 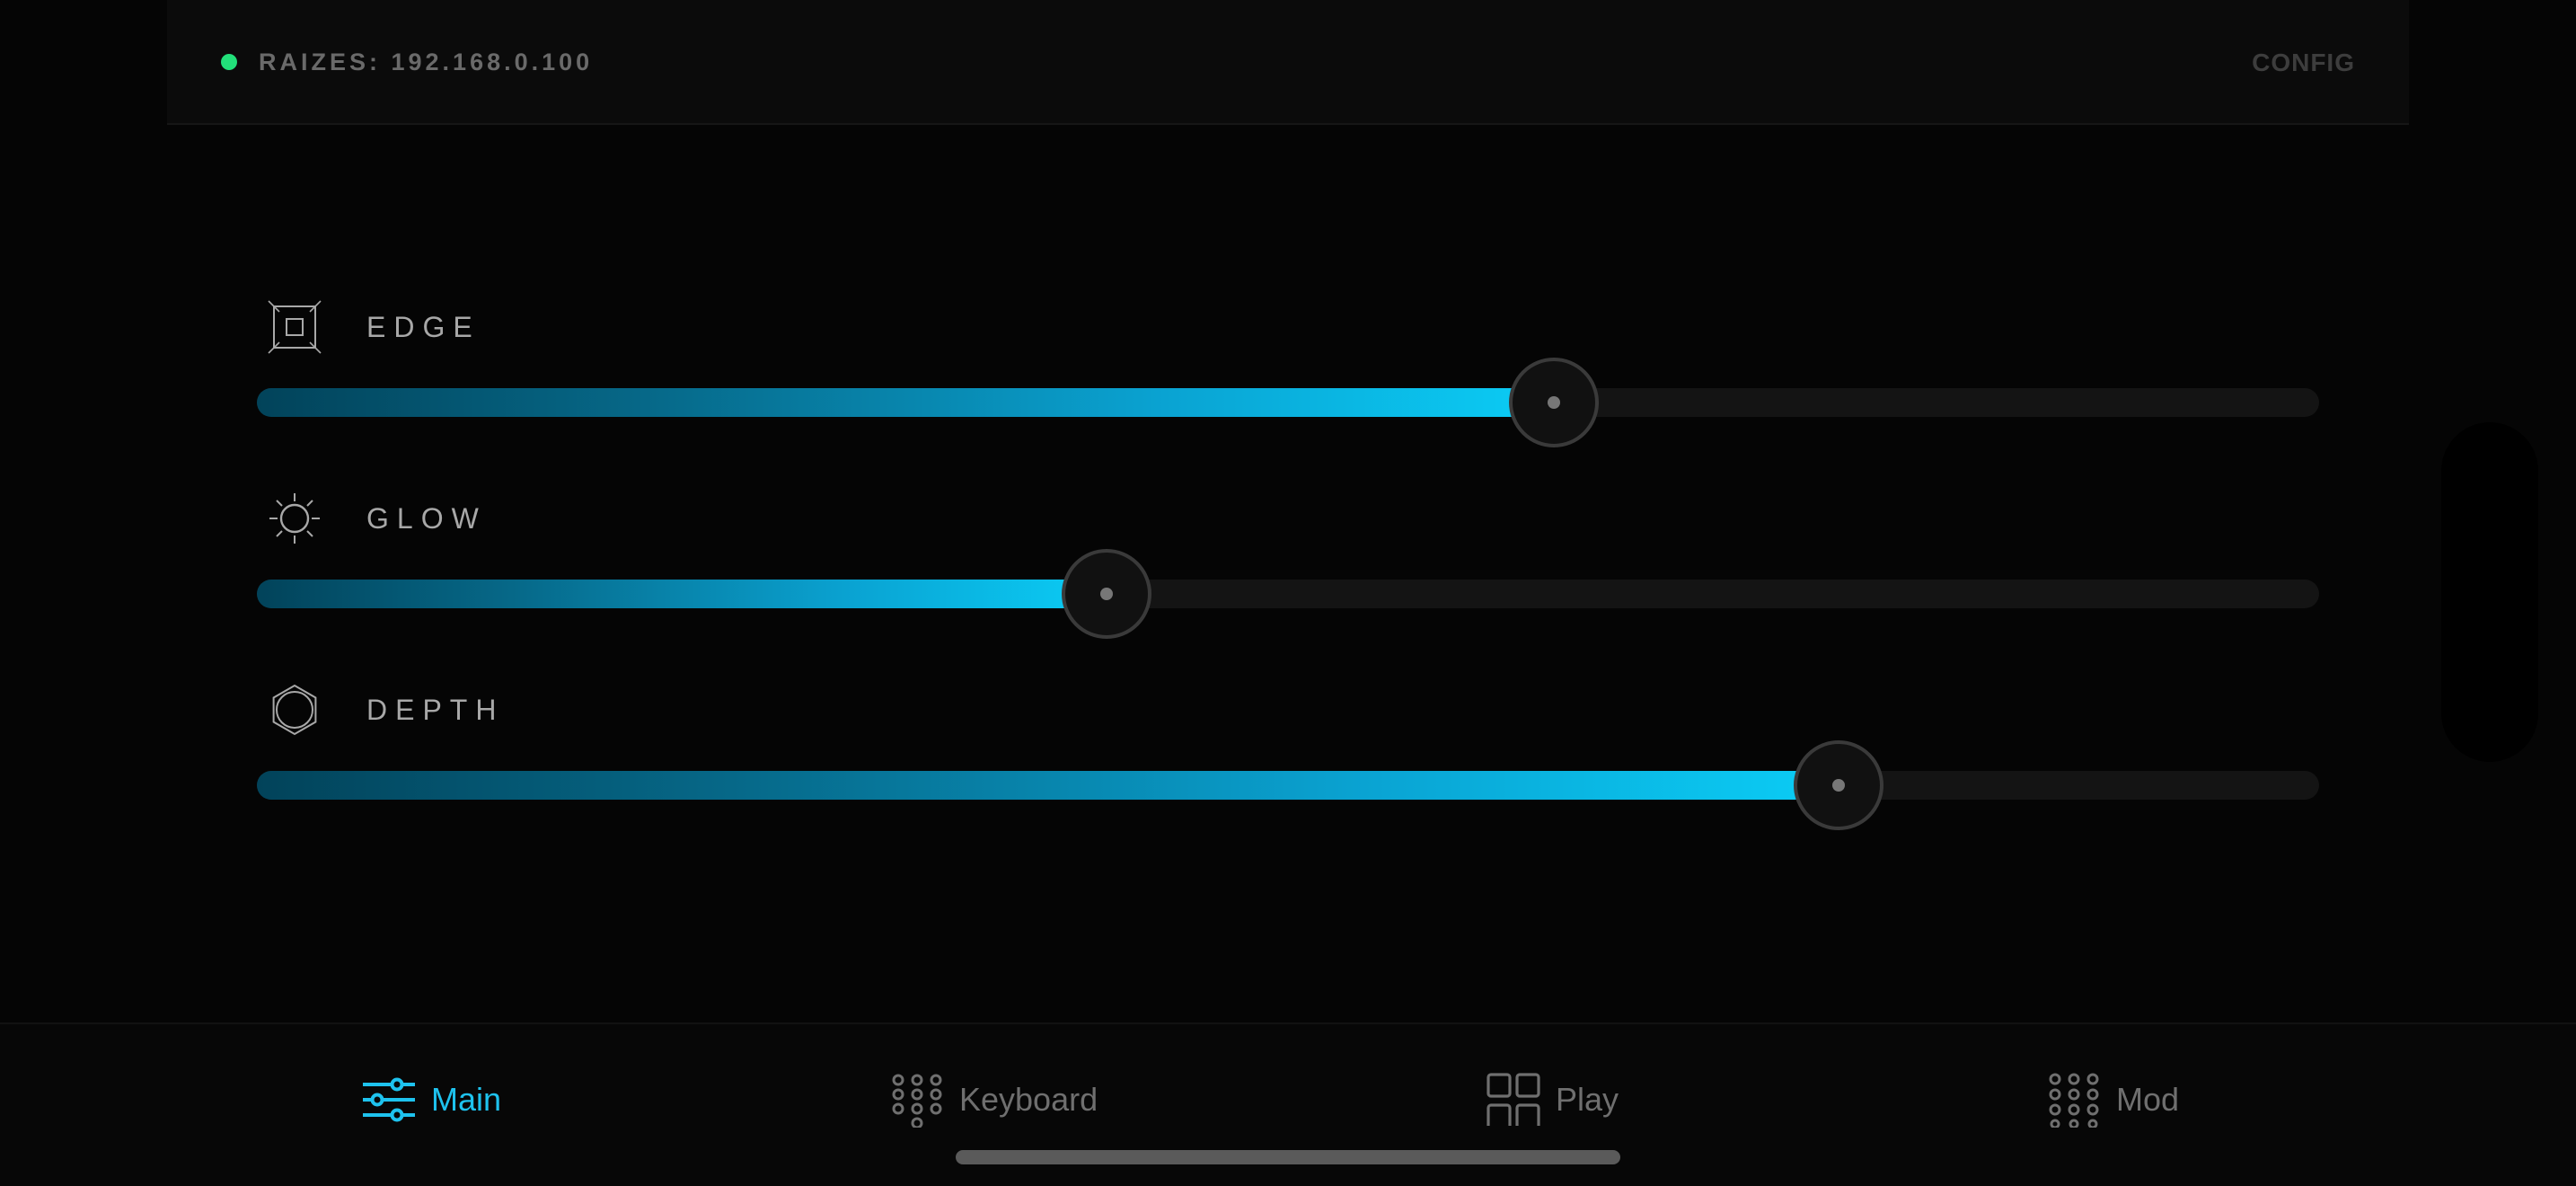 What do you see at coordinates (906, 402) in the screenshot?
I see `edge-slider-fill` at bounding box center [906, 402].